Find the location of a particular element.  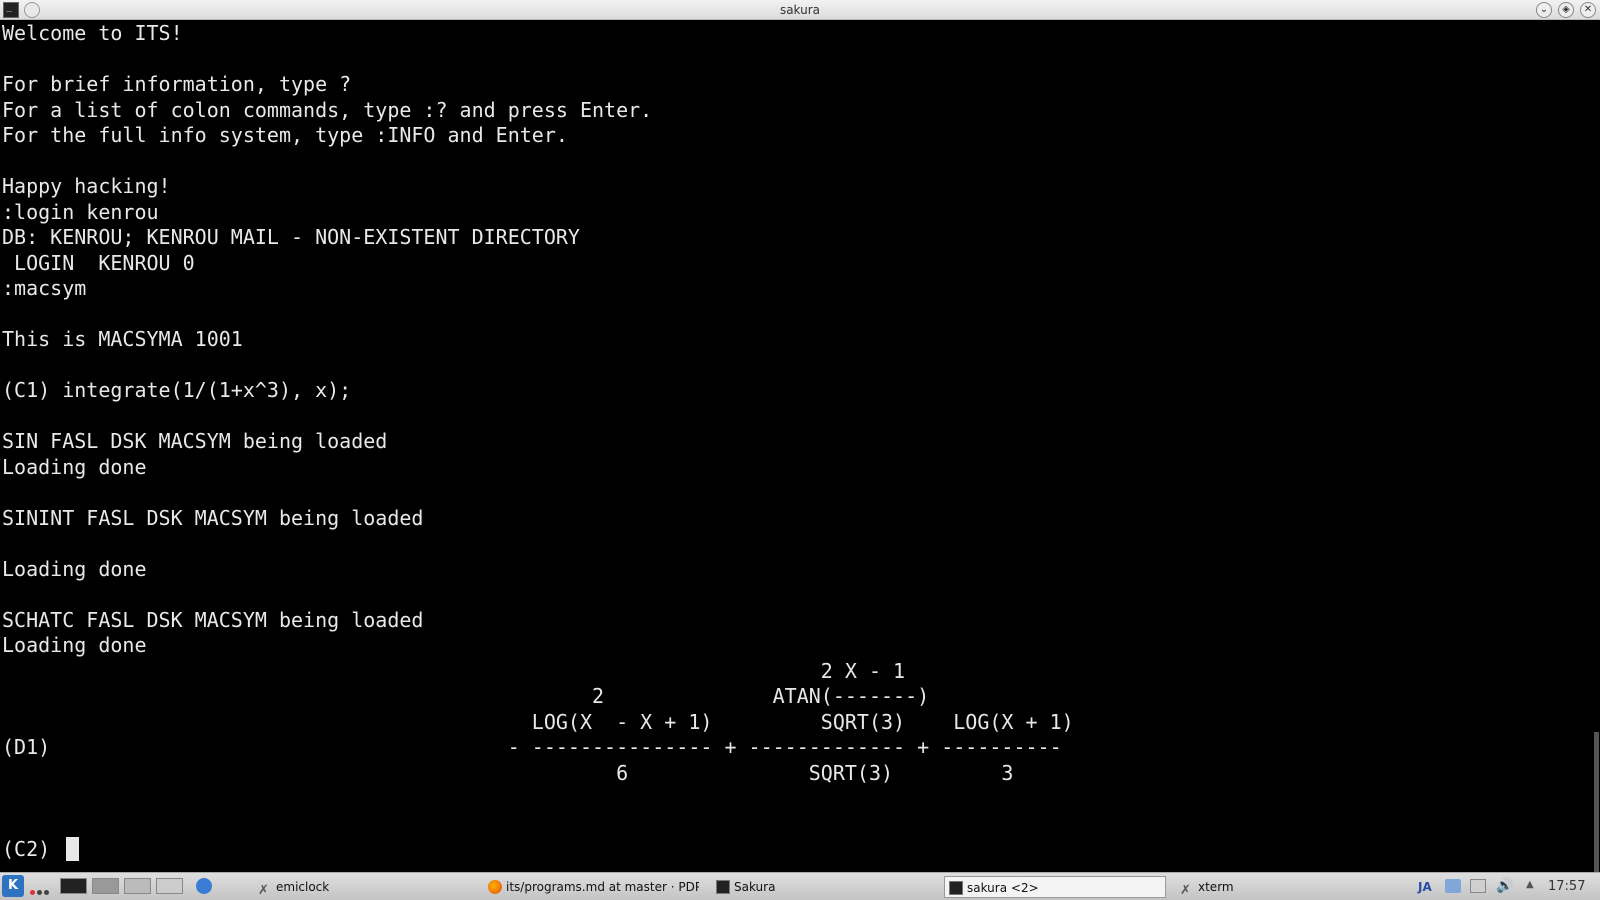

task-label: xterm is located at coordinates (1216, 887).